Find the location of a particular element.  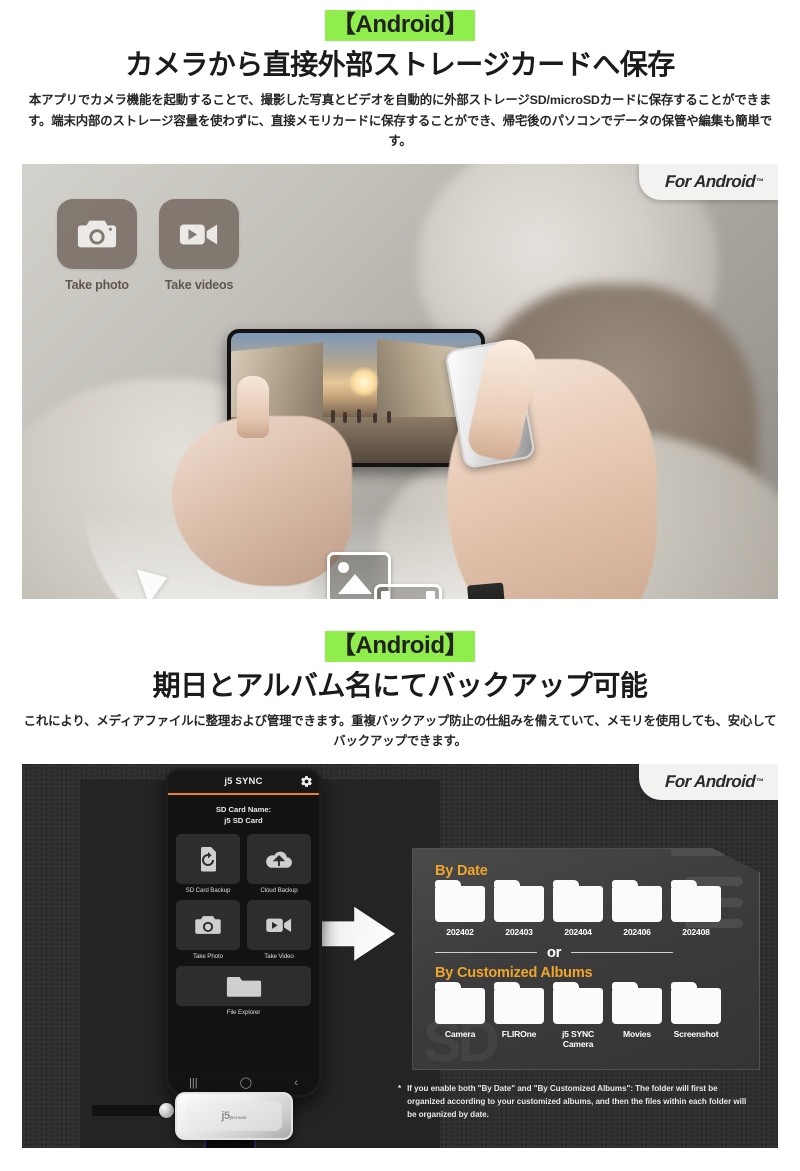

app-button-sd-card-backup: SD Card Backup is located at coordinates (208, 863).